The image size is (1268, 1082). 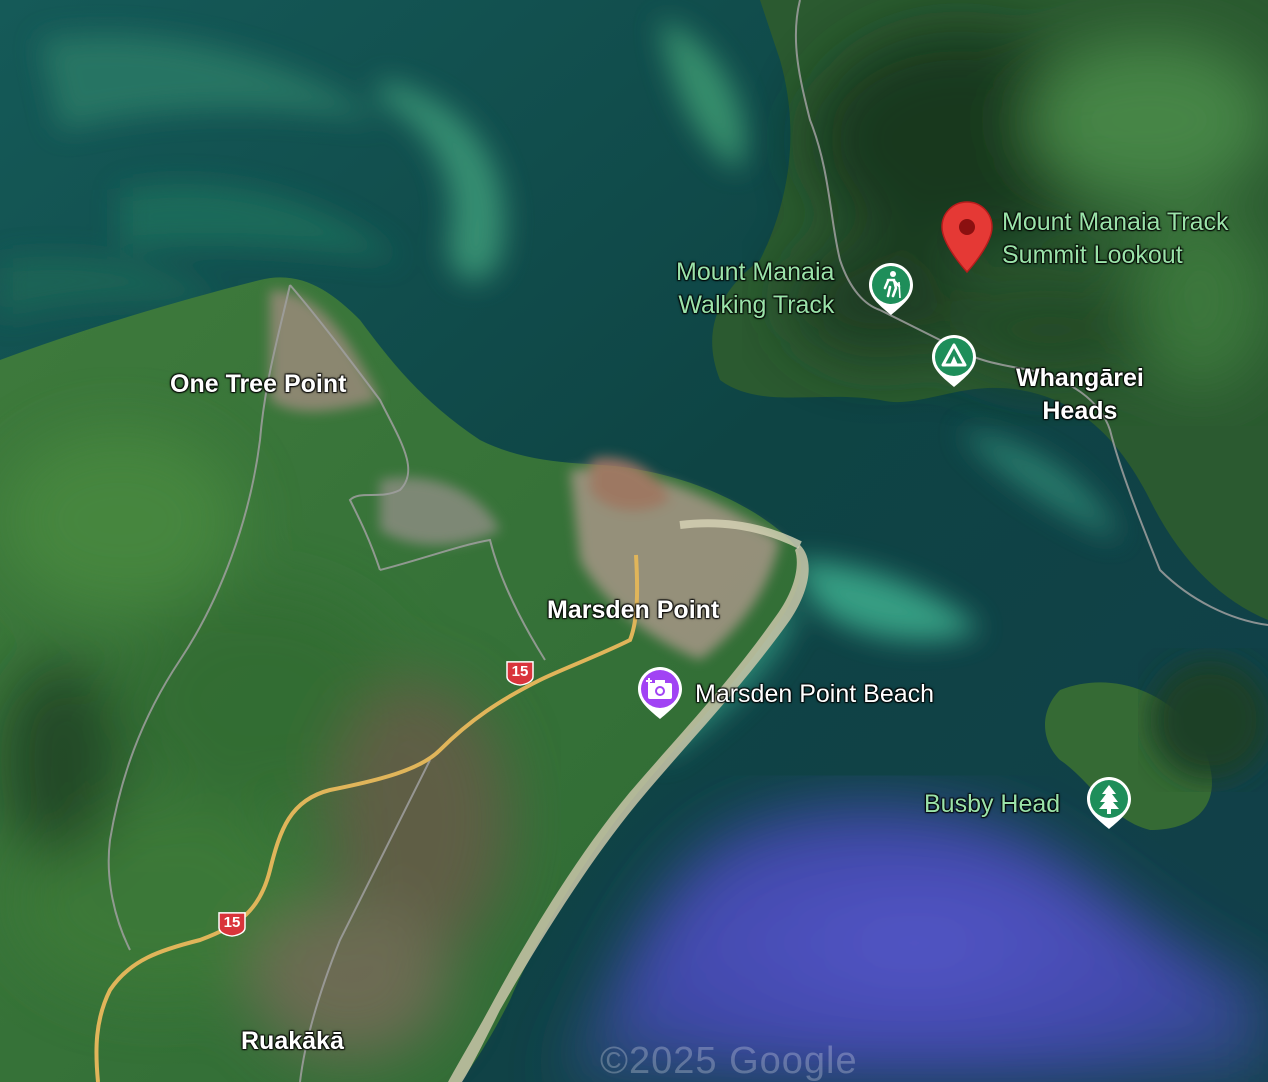 I want to click on highway-shield-lower-label: 15, so click(x=232, y=922).